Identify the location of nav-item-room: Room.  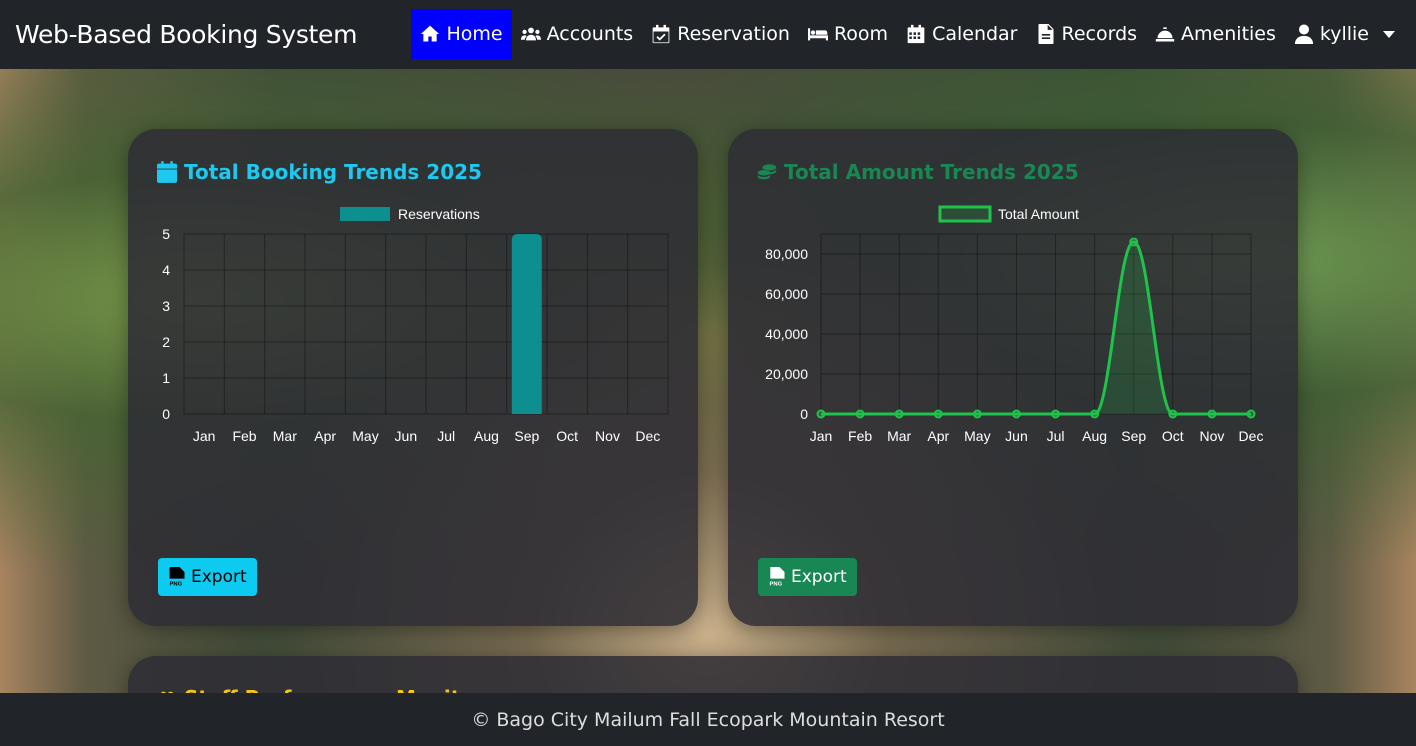
(848, 34).